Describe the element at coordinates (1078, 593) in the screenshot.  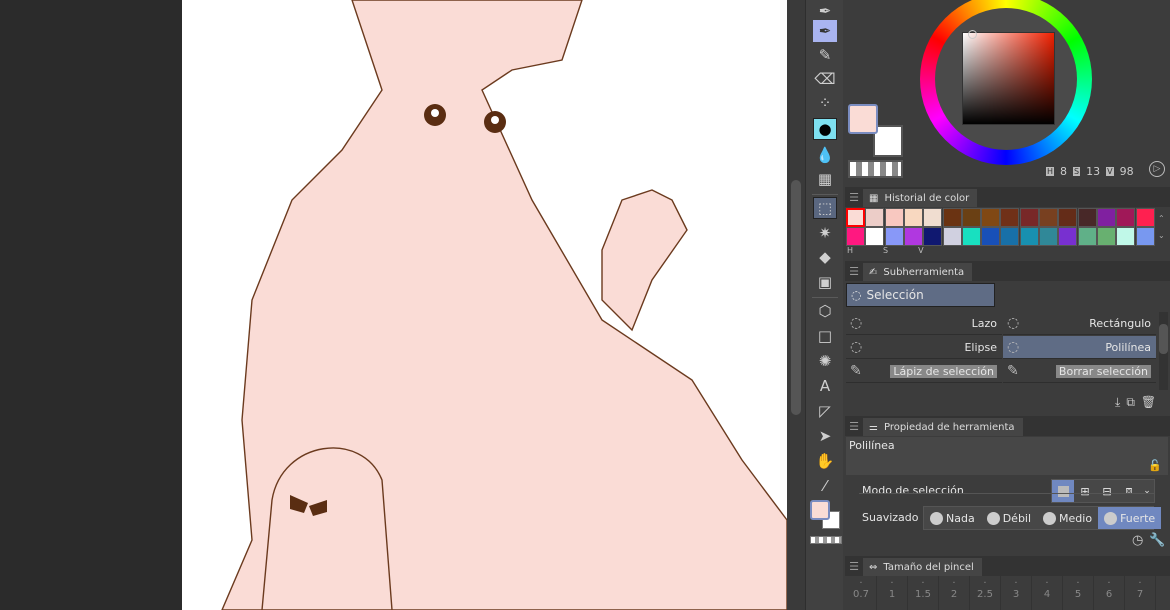
I see `brush-size-preset: · 5` at that location.